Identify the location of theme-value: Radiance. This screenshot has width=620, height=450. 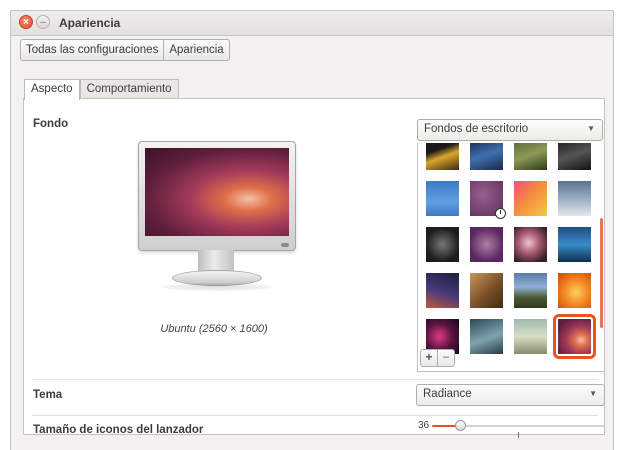
(447, 394).